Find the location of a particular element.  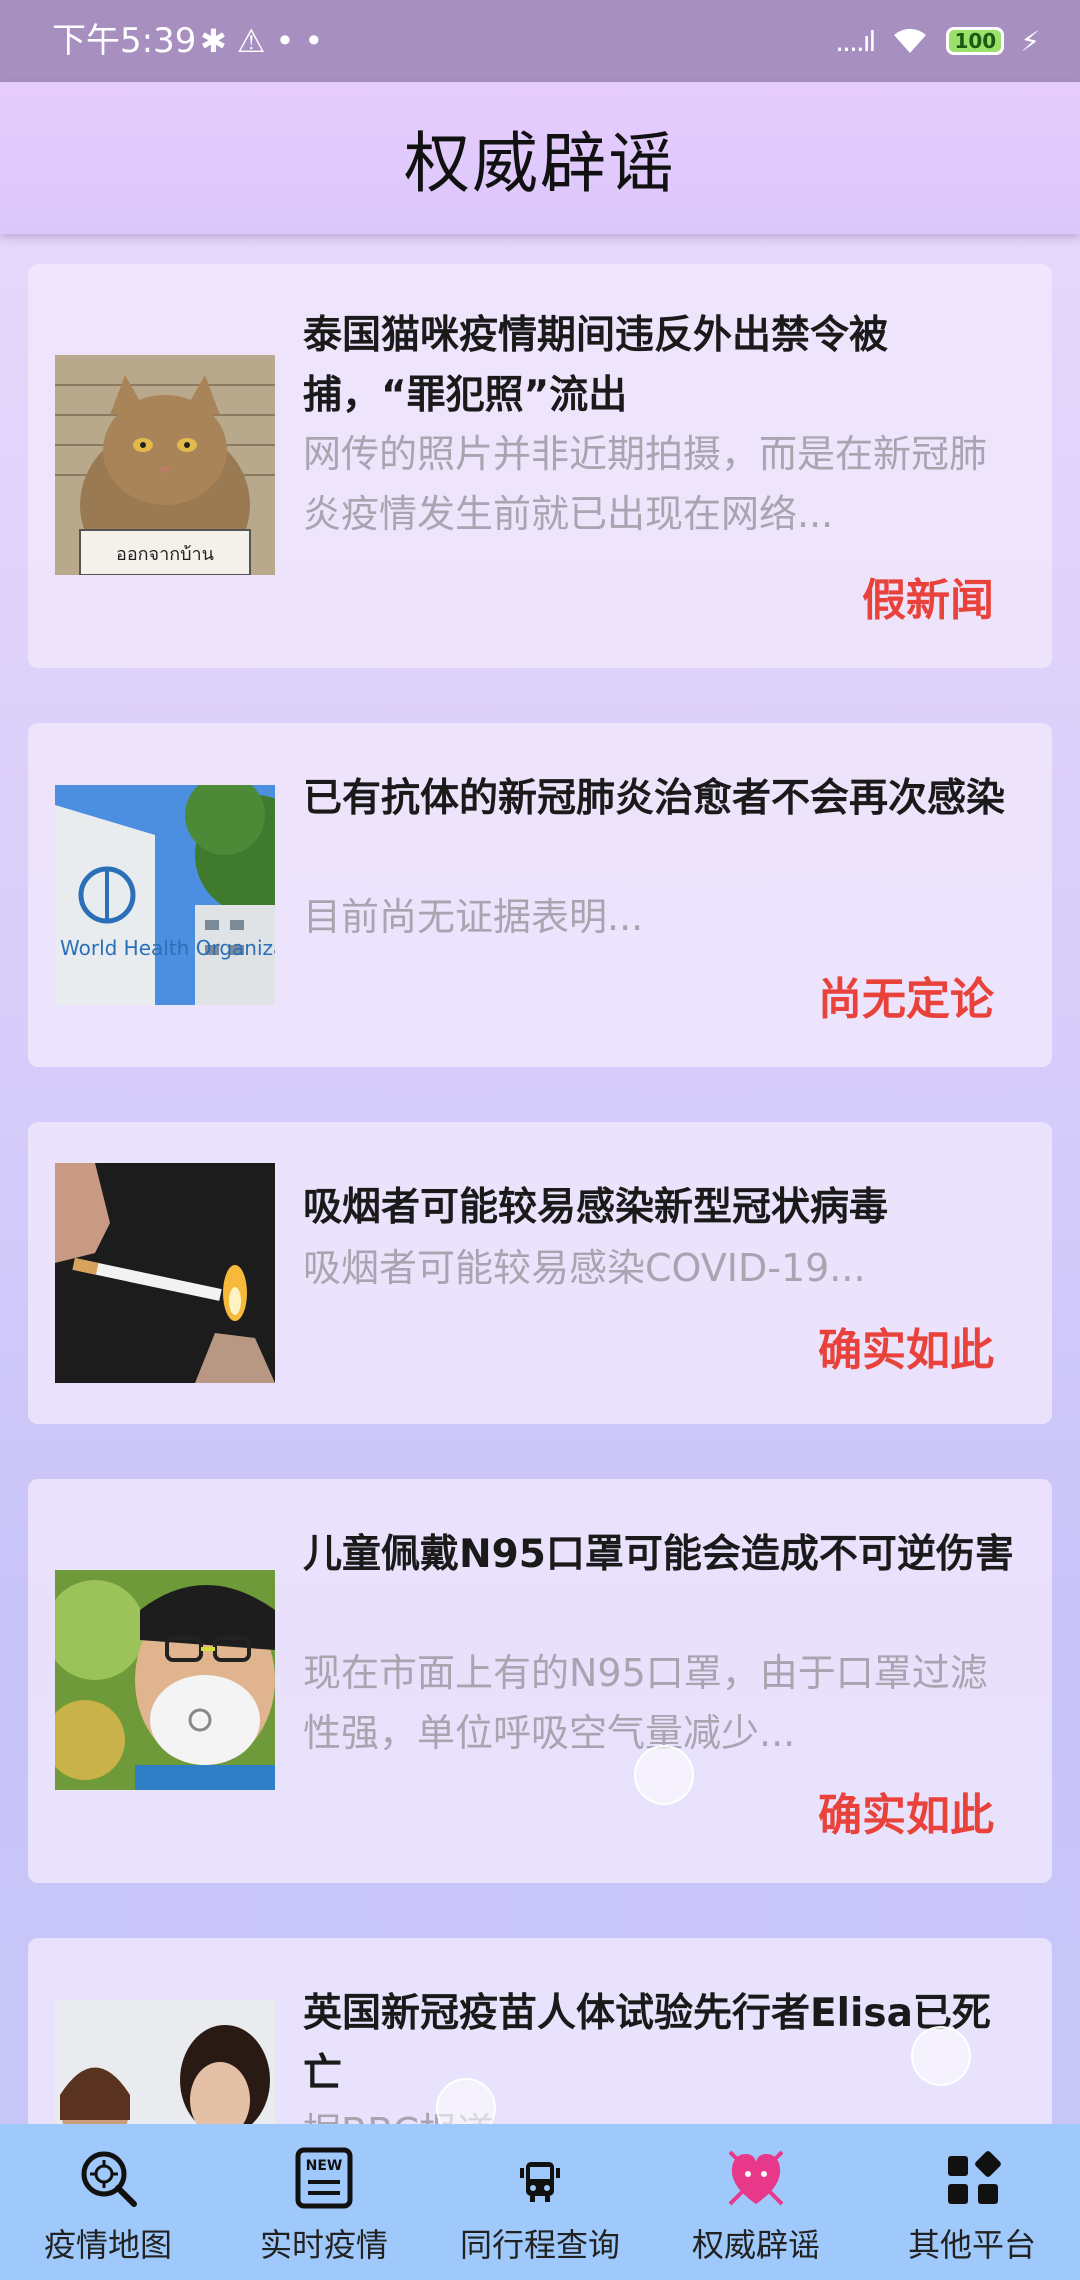

wifi-icon is located at coordinates (910, 41).